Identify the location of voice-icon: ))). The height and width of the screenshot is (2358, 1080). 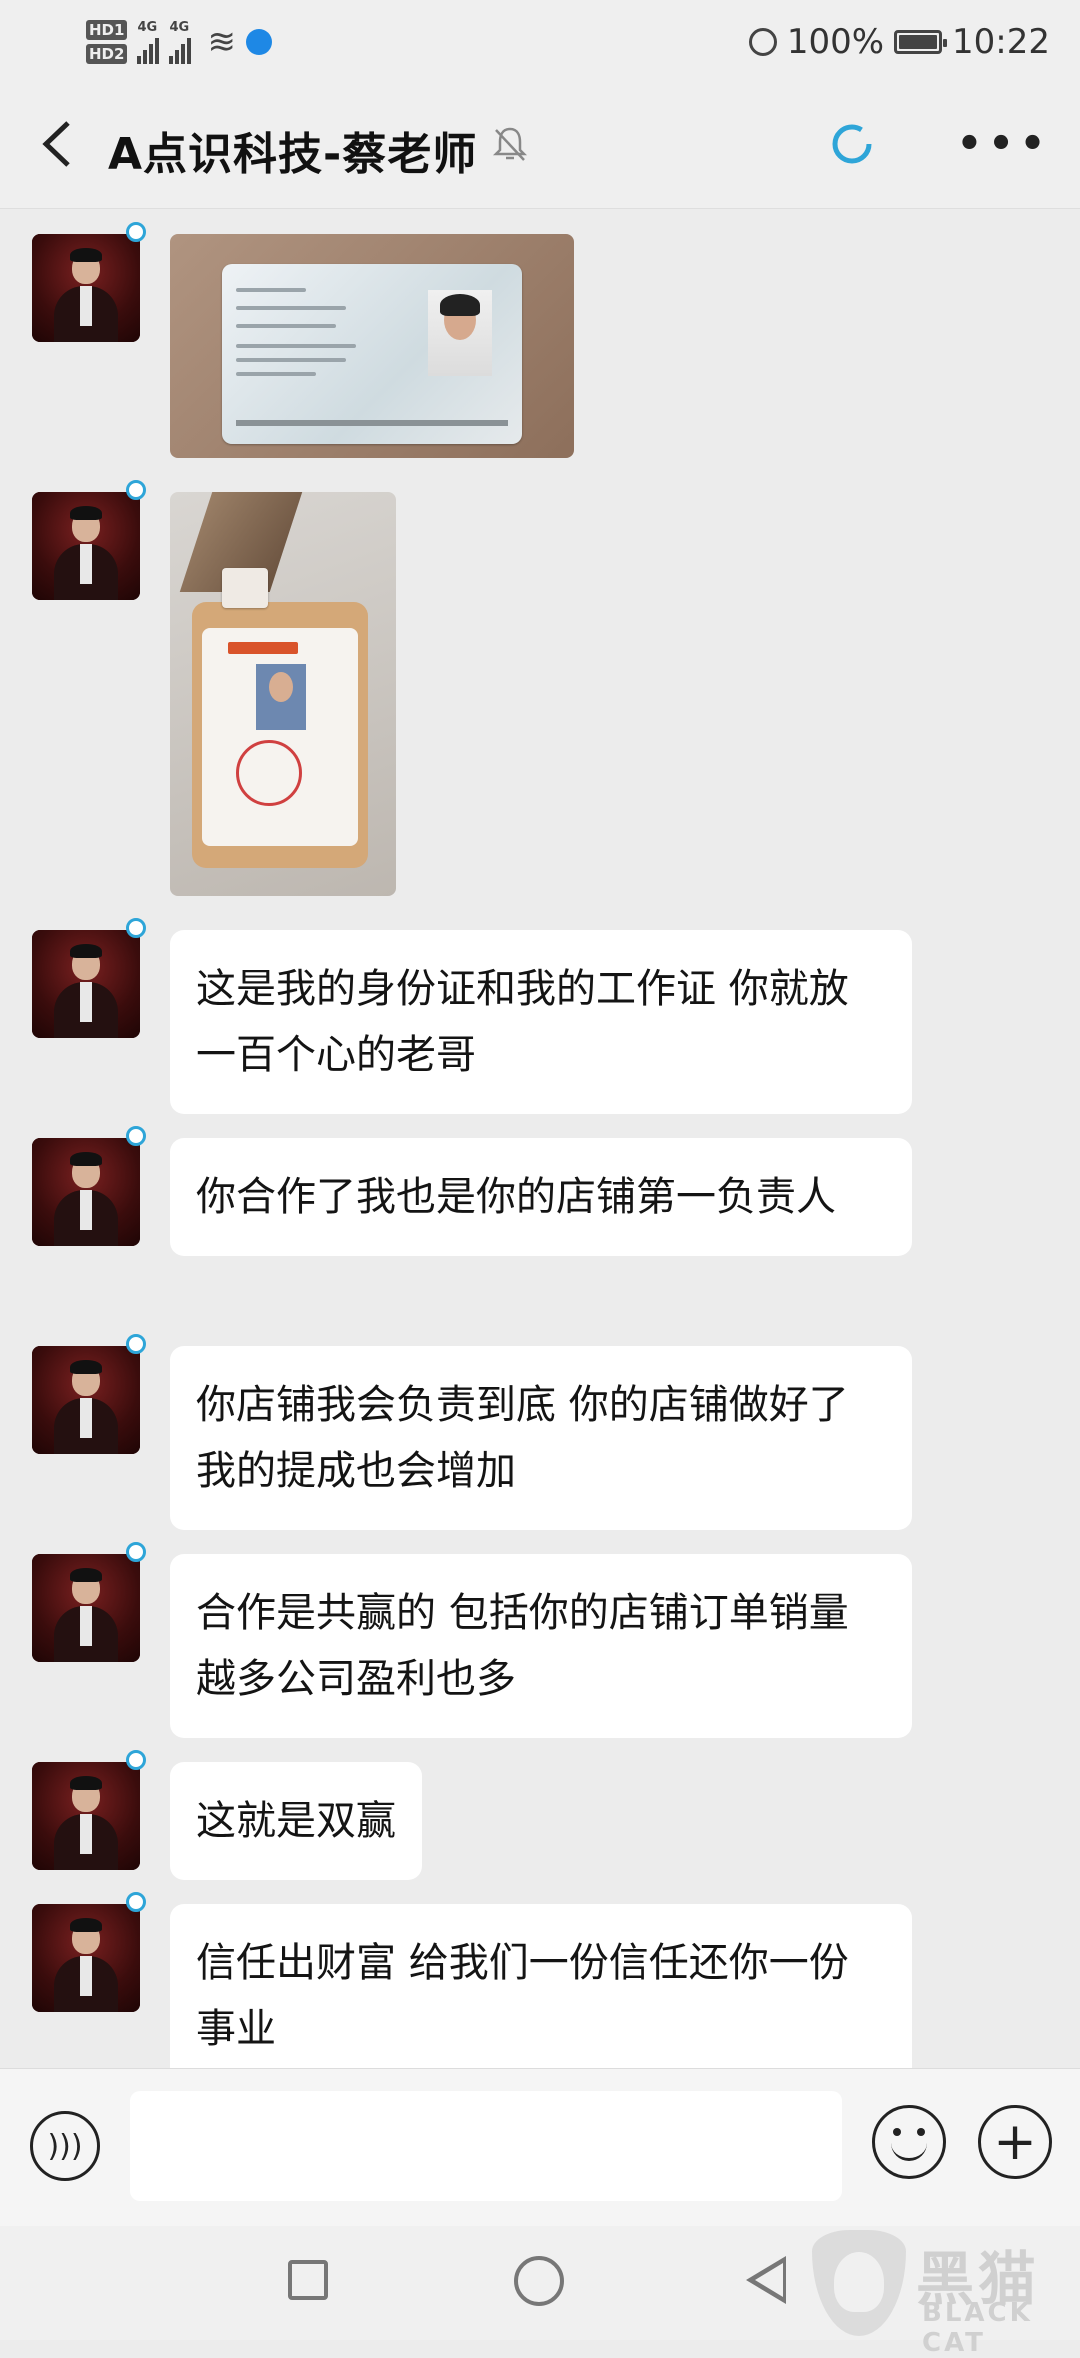
(65, 2146).